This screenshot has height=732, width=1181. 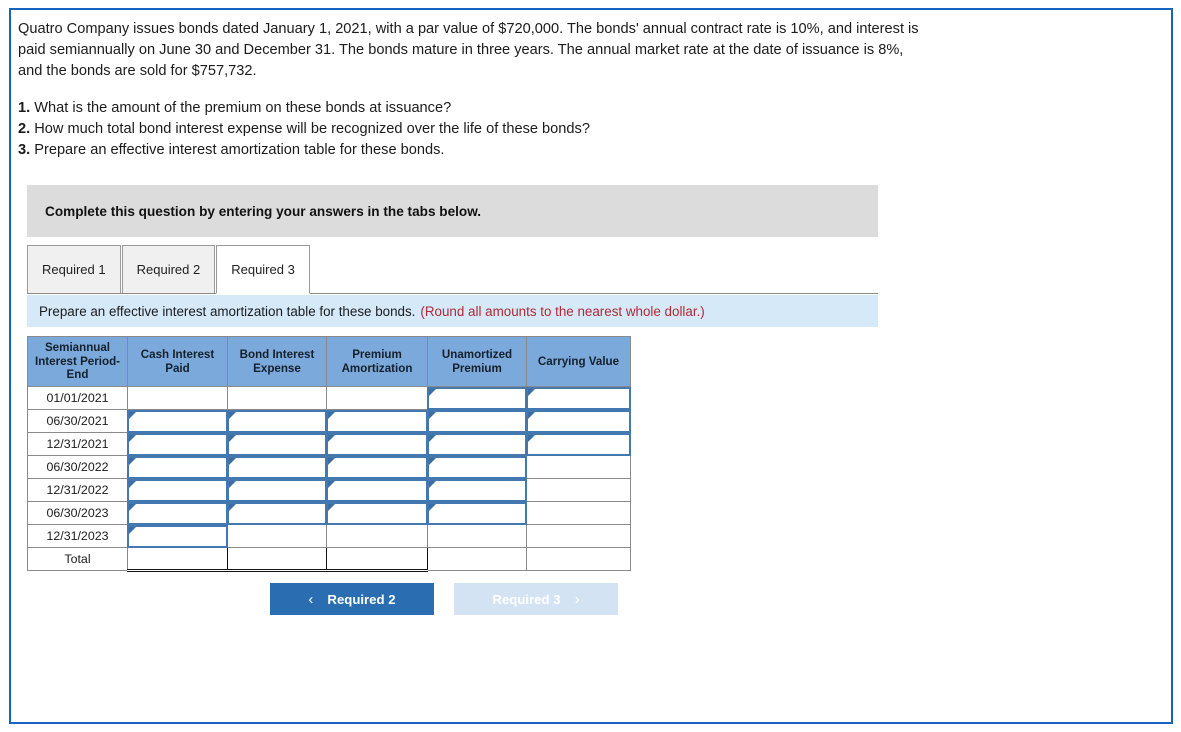 I want to click on col-header-carrying-value: Carrying Value, so click(x=578, y=361).